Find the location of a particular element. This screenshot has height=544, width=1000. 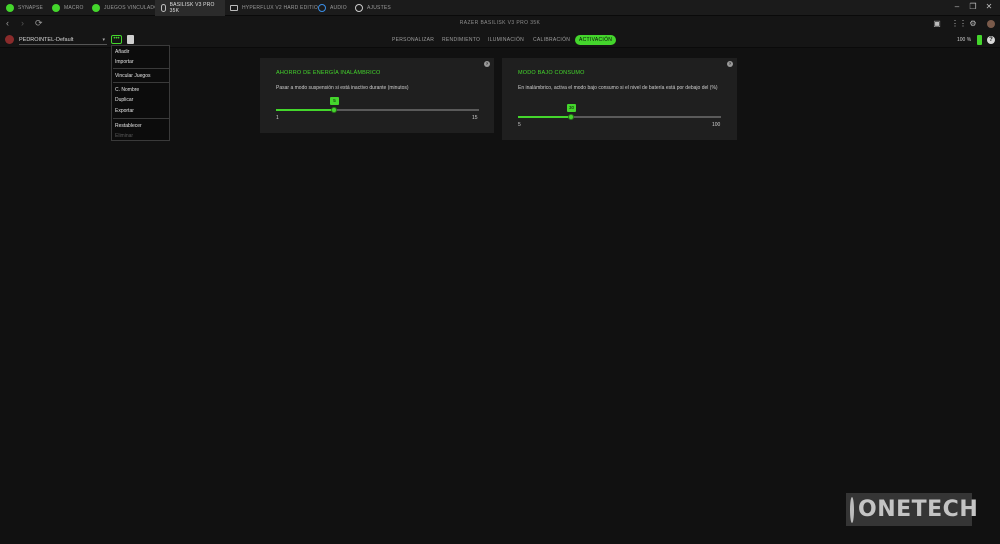

tab-audio: AUDIO is located at coordinates (332, 8).